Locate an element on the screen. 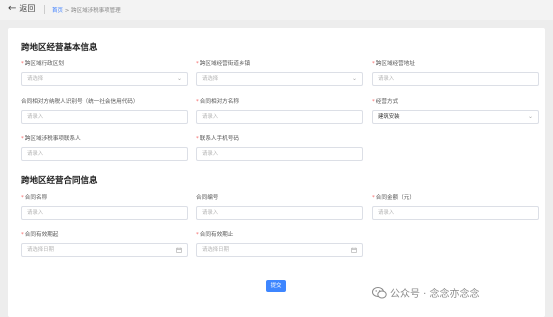 The height and width of the screenshot is (317, 553). amount-placeholder: 请录入 is located at coordinates (386, 213).